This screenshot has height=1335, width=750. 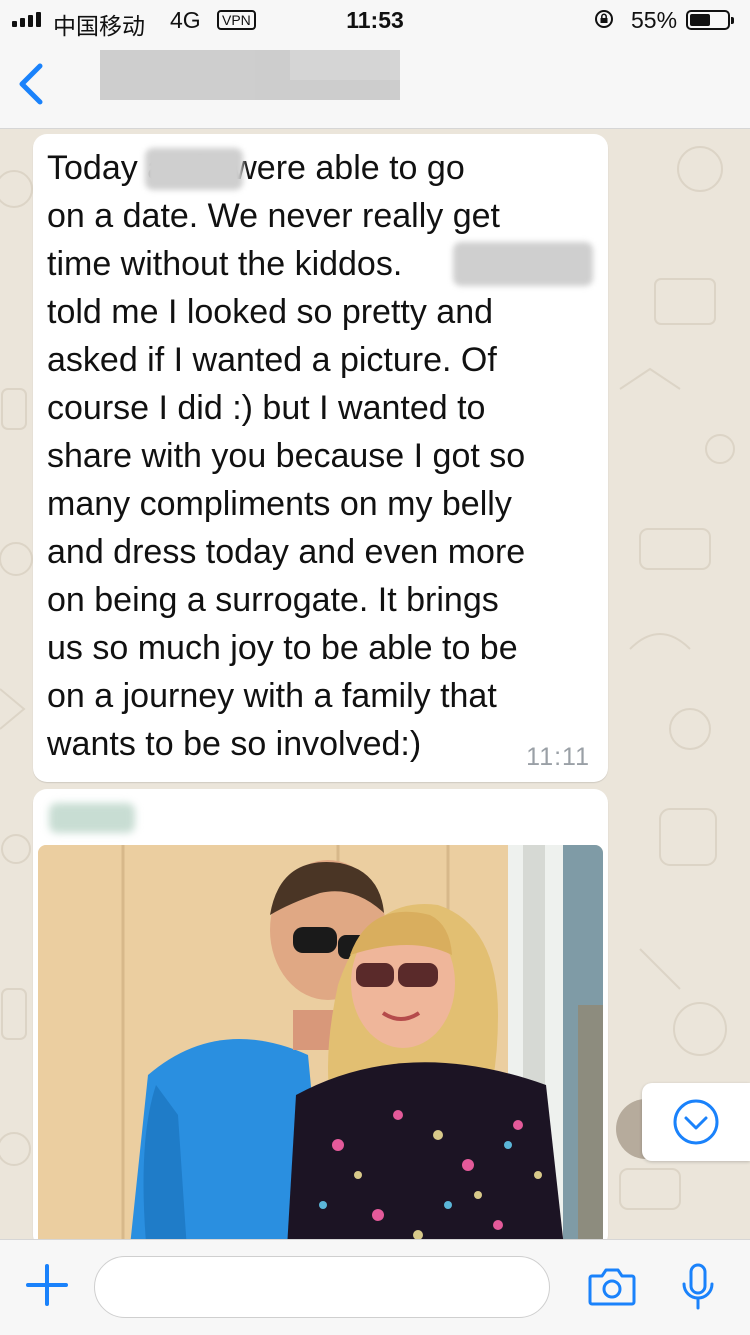 I want to click on message-time: 11:11, so click(x=558, y=757).